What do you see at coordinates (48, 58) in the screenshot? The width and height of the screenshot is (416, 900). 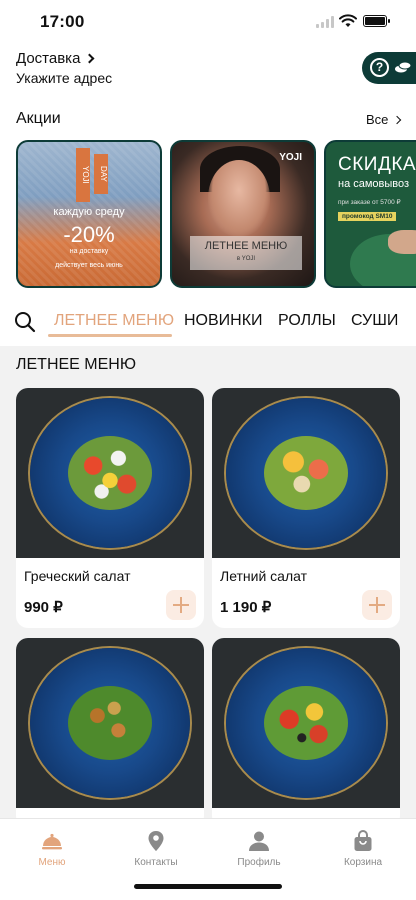 I see `delivery-label: Доставка` at bounding box center [48, 58].